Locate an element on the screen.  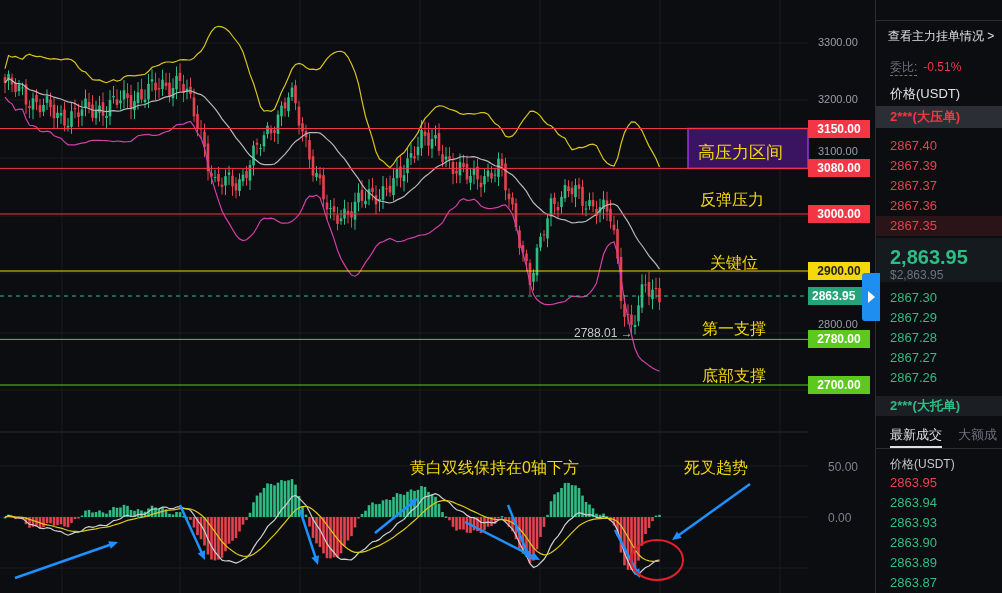
last-price-usd: $2,863.95 is located at coordinates (917, 274).